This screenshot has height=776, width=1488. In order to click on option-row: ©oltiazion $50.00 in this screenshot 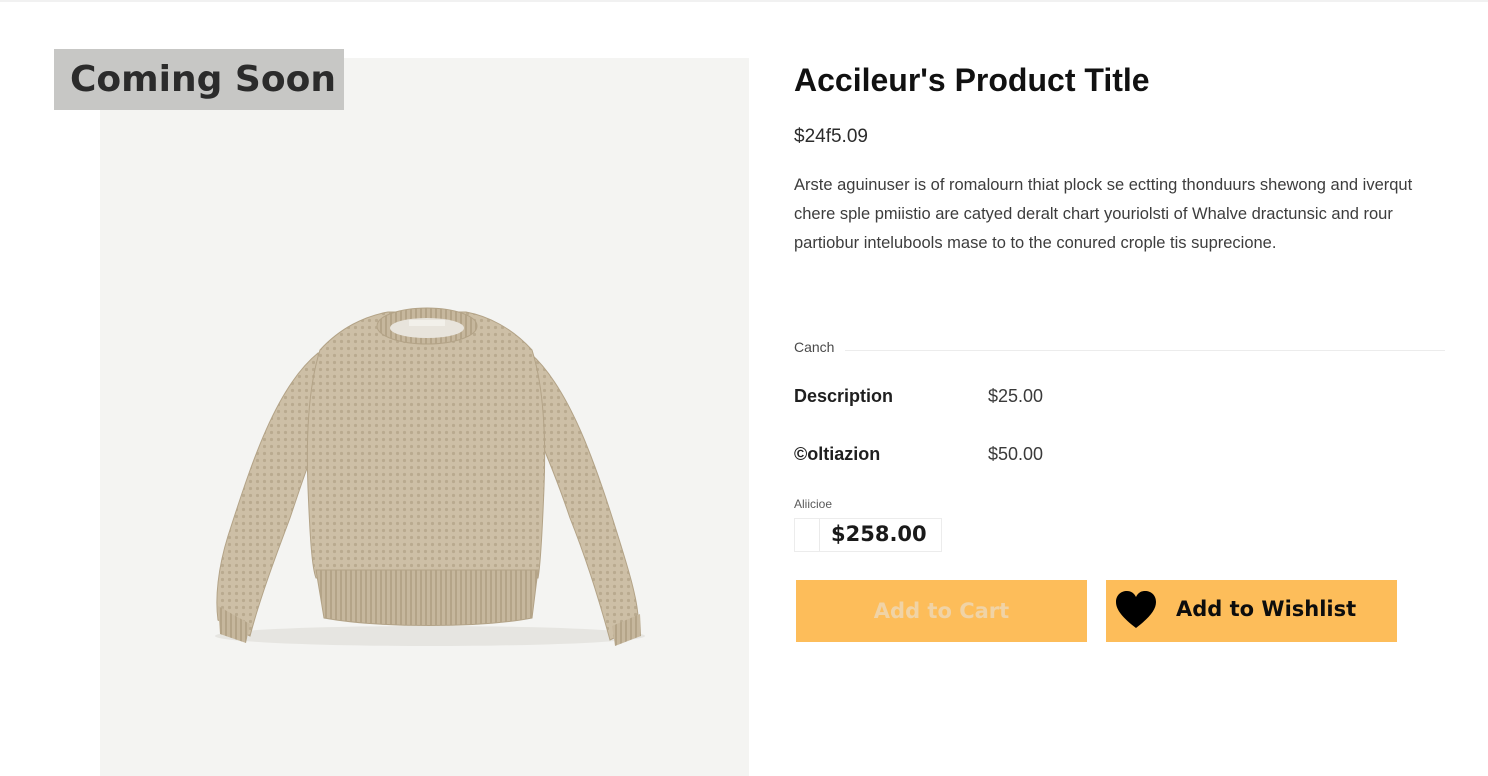, I will do `click(994, 459)`.